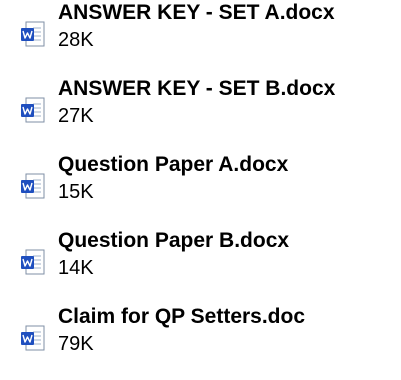  What do you see at coordinates (196, 13) in the screenshot?
I see `file-name: ANSWER KEY - SET A.docx` at bounding box center [196, 13].